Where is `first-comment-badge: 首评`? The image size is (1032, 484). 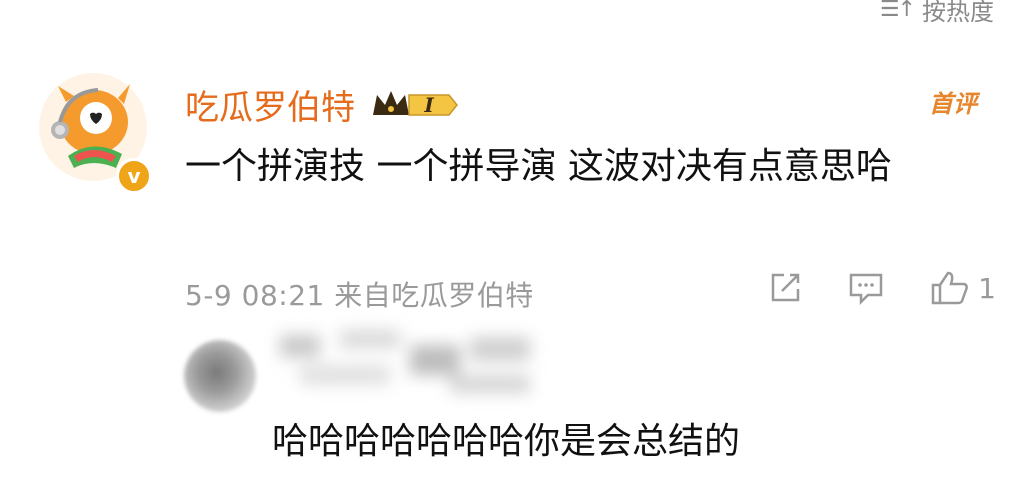 first-comment-badge: 首评 is located at coordinates (953, 104).